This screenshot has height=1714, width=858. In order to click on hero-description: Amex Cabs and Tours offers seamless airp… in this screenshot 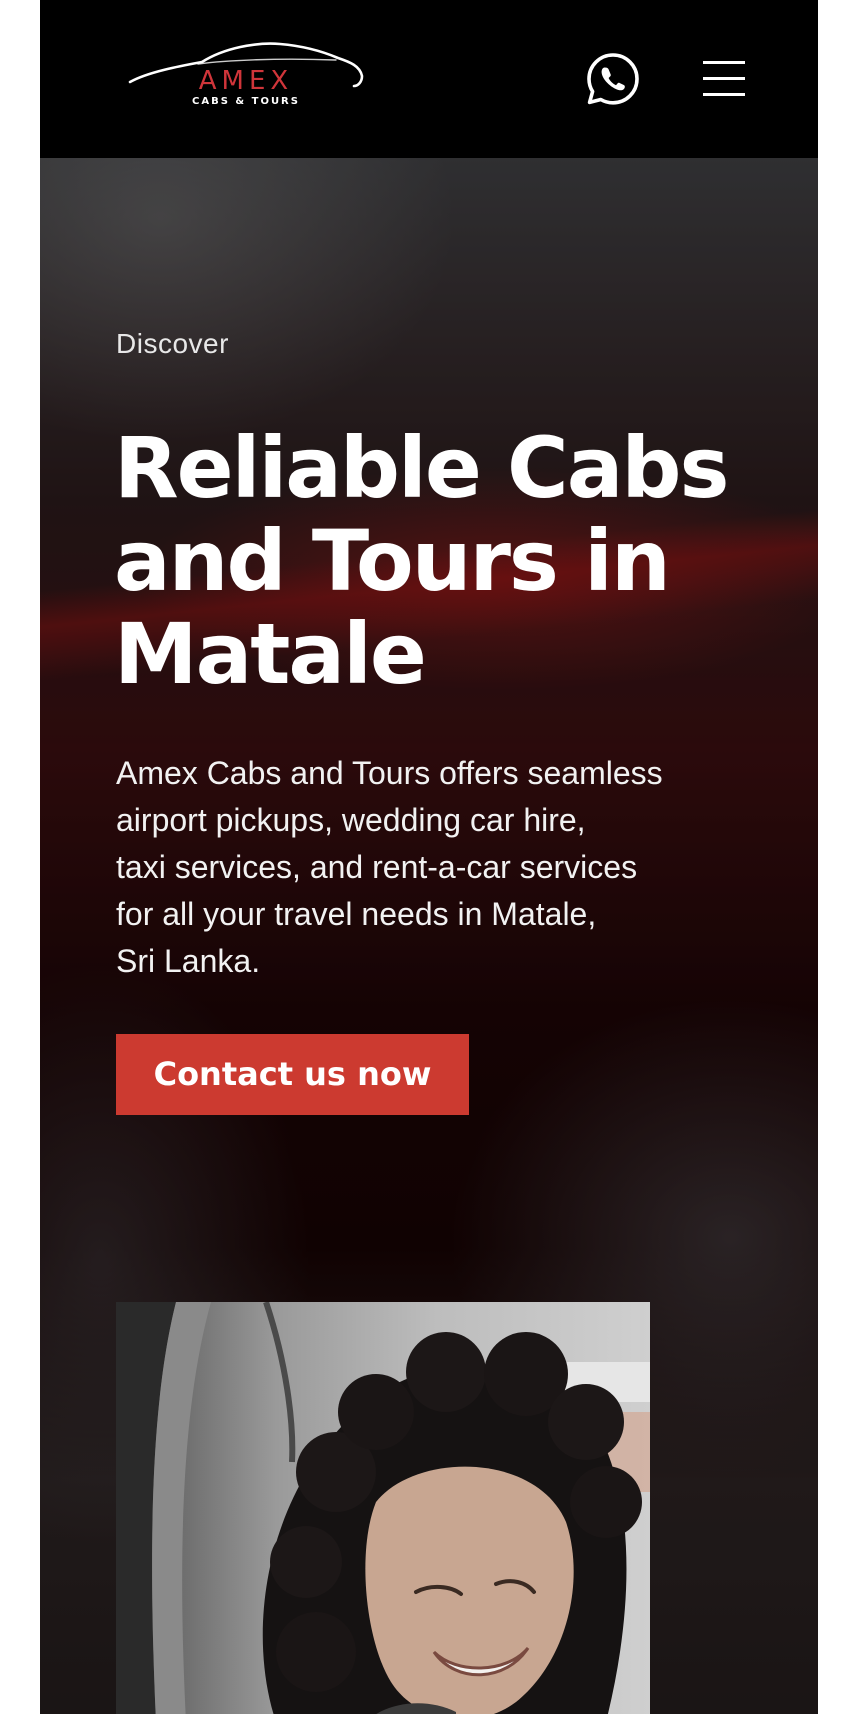, I will do `click(446, 867)`.